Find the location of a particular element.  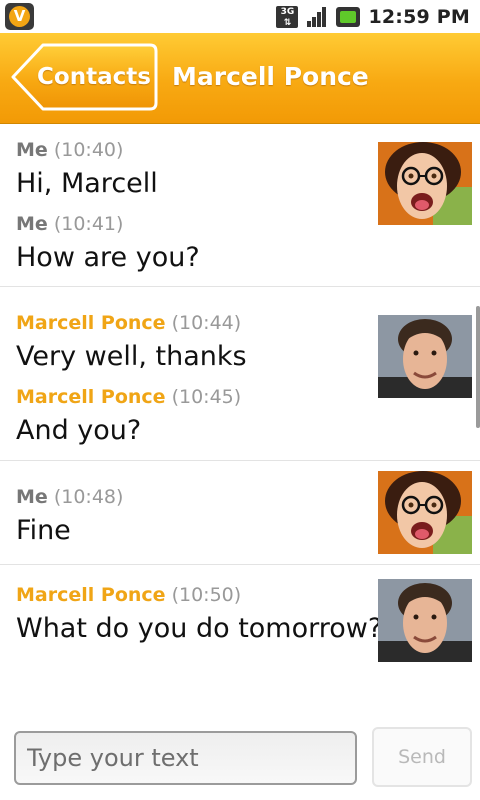

chat-header: Contacts Marcell Ponce is located at coordinates (240, 78).